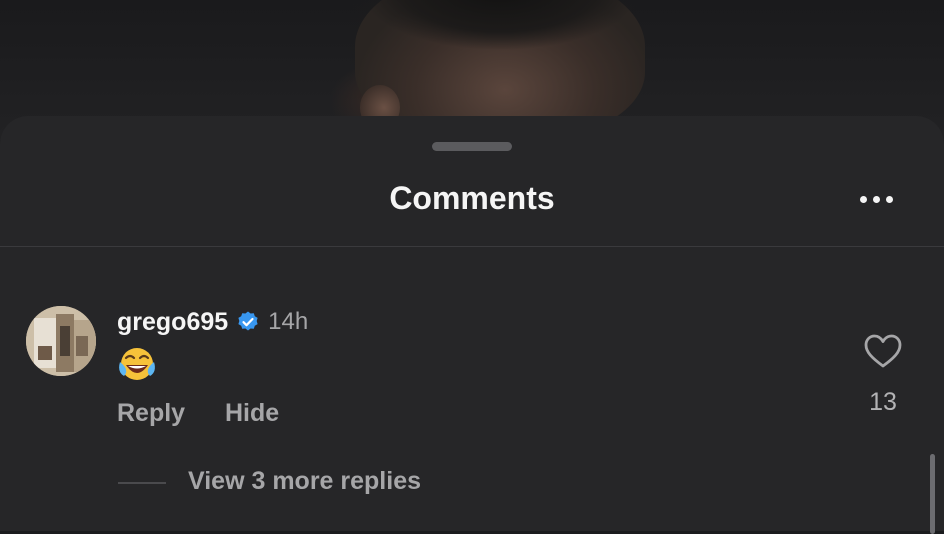 This screenshot has width=944, height=534. What do you see at coordinates (142, 483) in the screenshot?
I see `replies-connector-line` at bounding box center [142, 483].